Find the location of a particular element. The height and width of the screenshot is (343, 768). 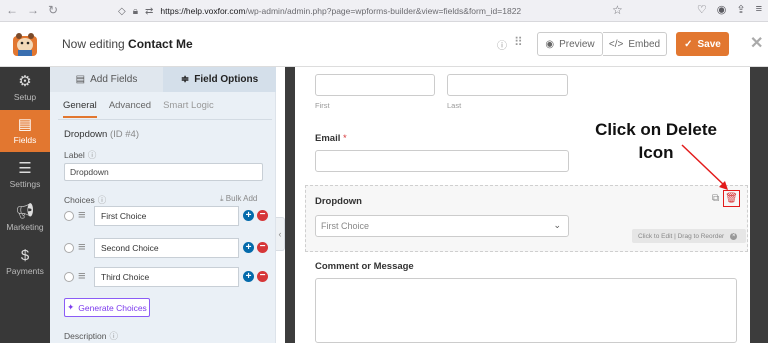

subtab-general: General is located at coordinates (80, 109).